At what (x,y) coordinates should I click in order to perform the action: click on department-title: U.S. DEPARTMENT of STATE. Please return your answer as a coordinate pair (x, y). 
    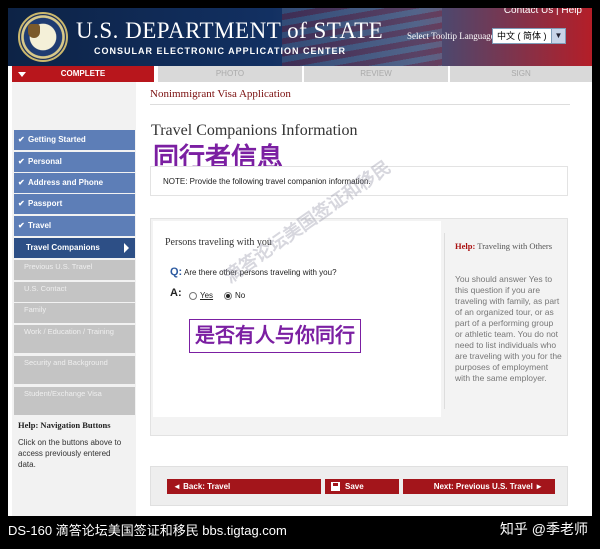
    Looking at the image, I should click on (230, 30).